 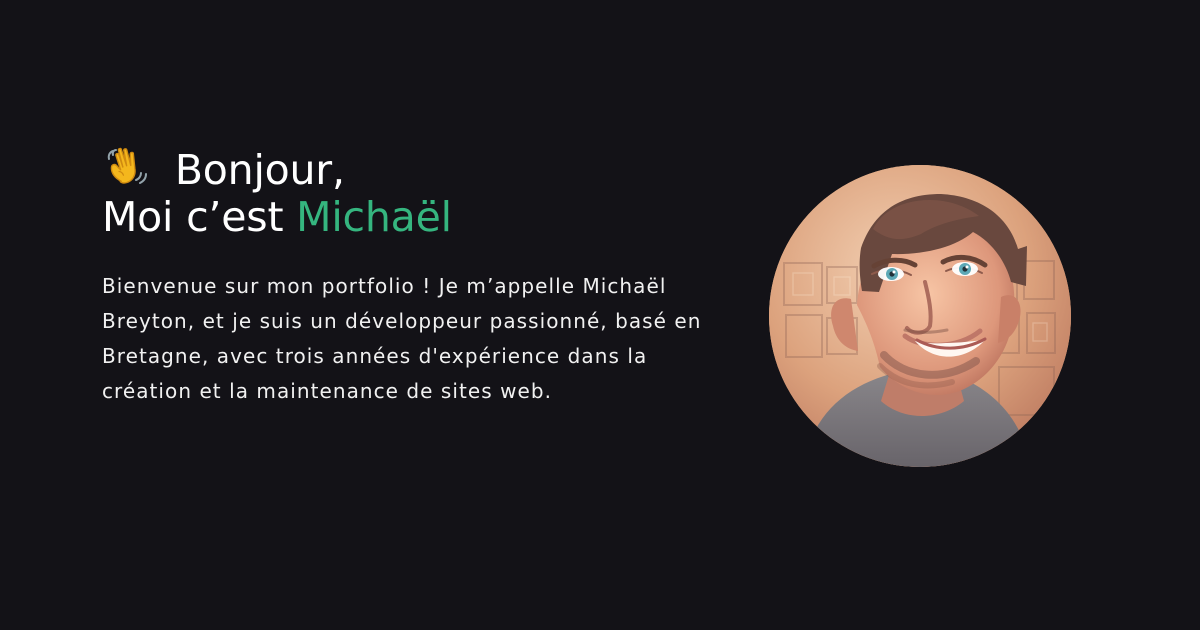 I want to click on greeting-text: Bonjour,, so click(x=259, y=170).